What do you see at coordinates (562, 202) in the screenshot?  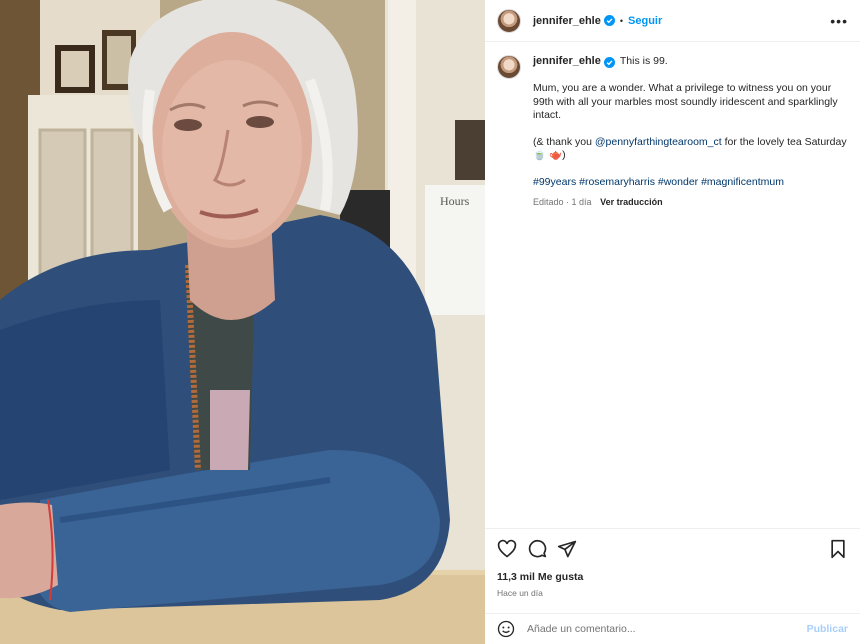 I see `edited-label: Editado · 1 día` at bounding box center [562, 202].